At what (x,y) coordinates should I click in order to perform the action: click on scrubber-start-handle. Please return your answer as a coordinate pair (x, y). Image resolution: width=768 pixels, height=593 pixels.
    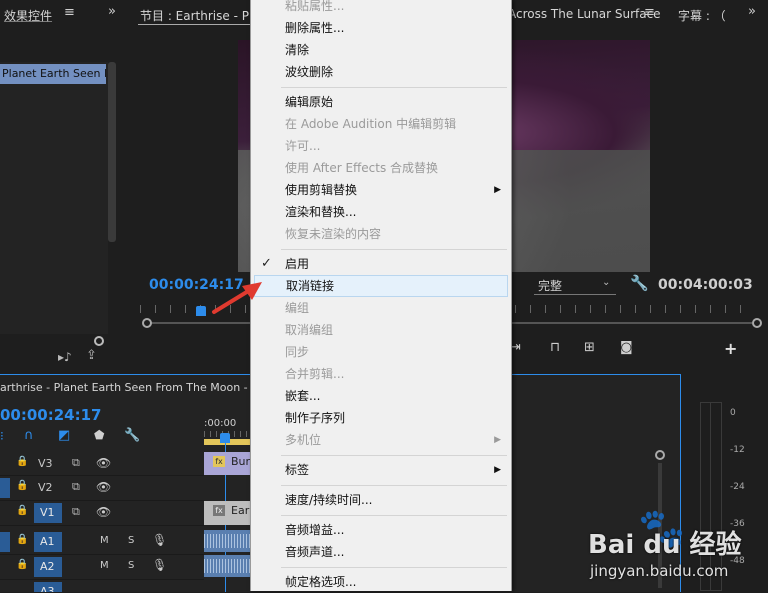
    Looking at the image, I should click on (147, 323).